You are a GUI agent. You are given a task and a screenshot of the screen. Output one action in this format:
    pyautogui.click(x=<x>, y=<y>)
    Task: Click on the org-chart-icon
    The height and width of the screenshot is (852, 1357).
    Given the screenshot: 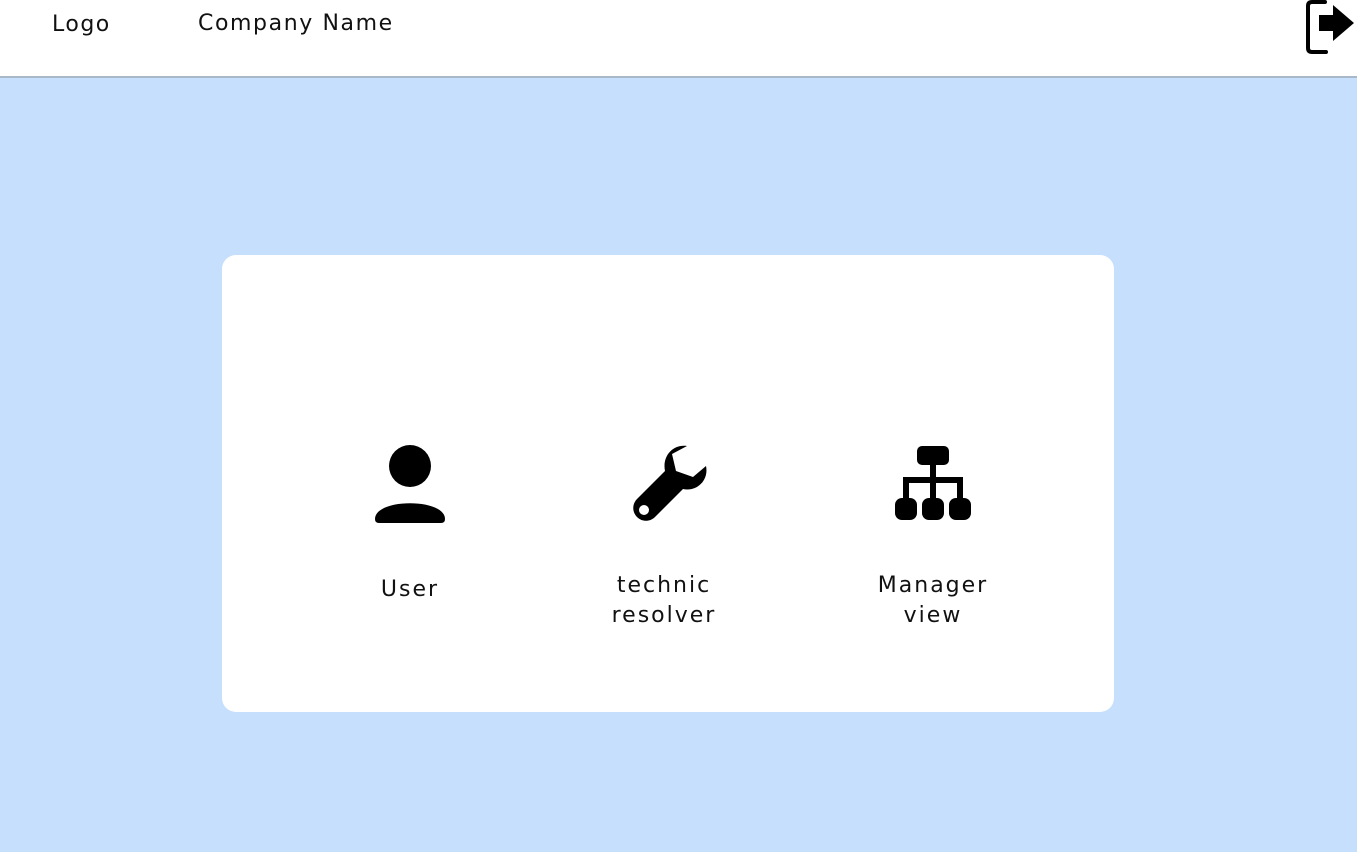 What is the action you would take?
    pyautogui.click(x=933, y=483)
    